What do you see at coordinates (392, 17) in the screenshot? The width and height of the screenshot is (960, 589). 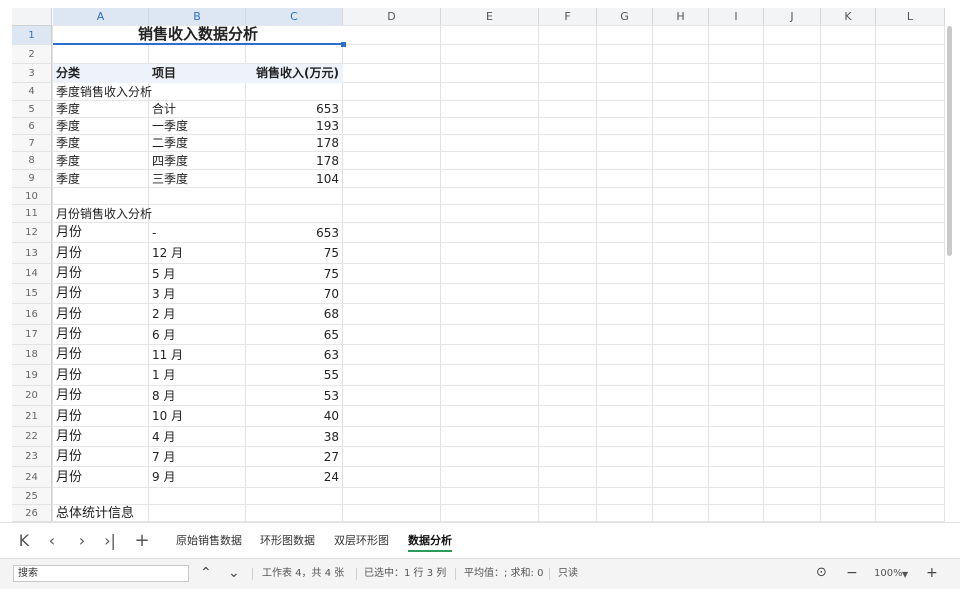 I see `column-header-d: D` at bounding box center [392, 17].